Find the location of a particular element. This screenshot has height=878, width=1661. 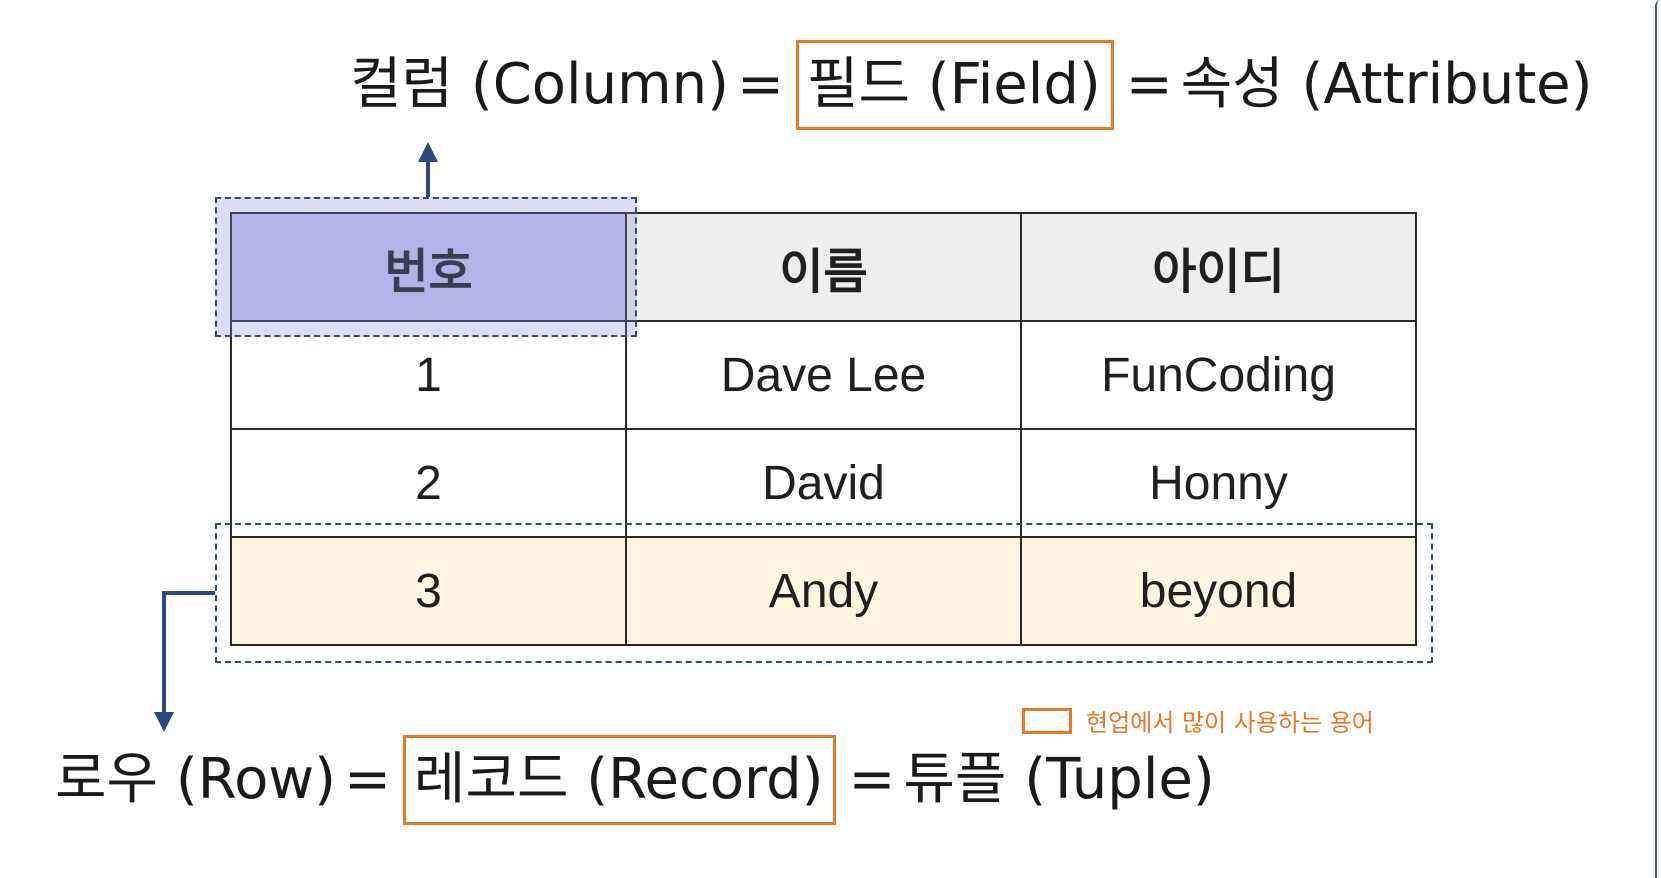

table-row: 1 Dave Lee FunCoding is located at coordinates (823, 375).